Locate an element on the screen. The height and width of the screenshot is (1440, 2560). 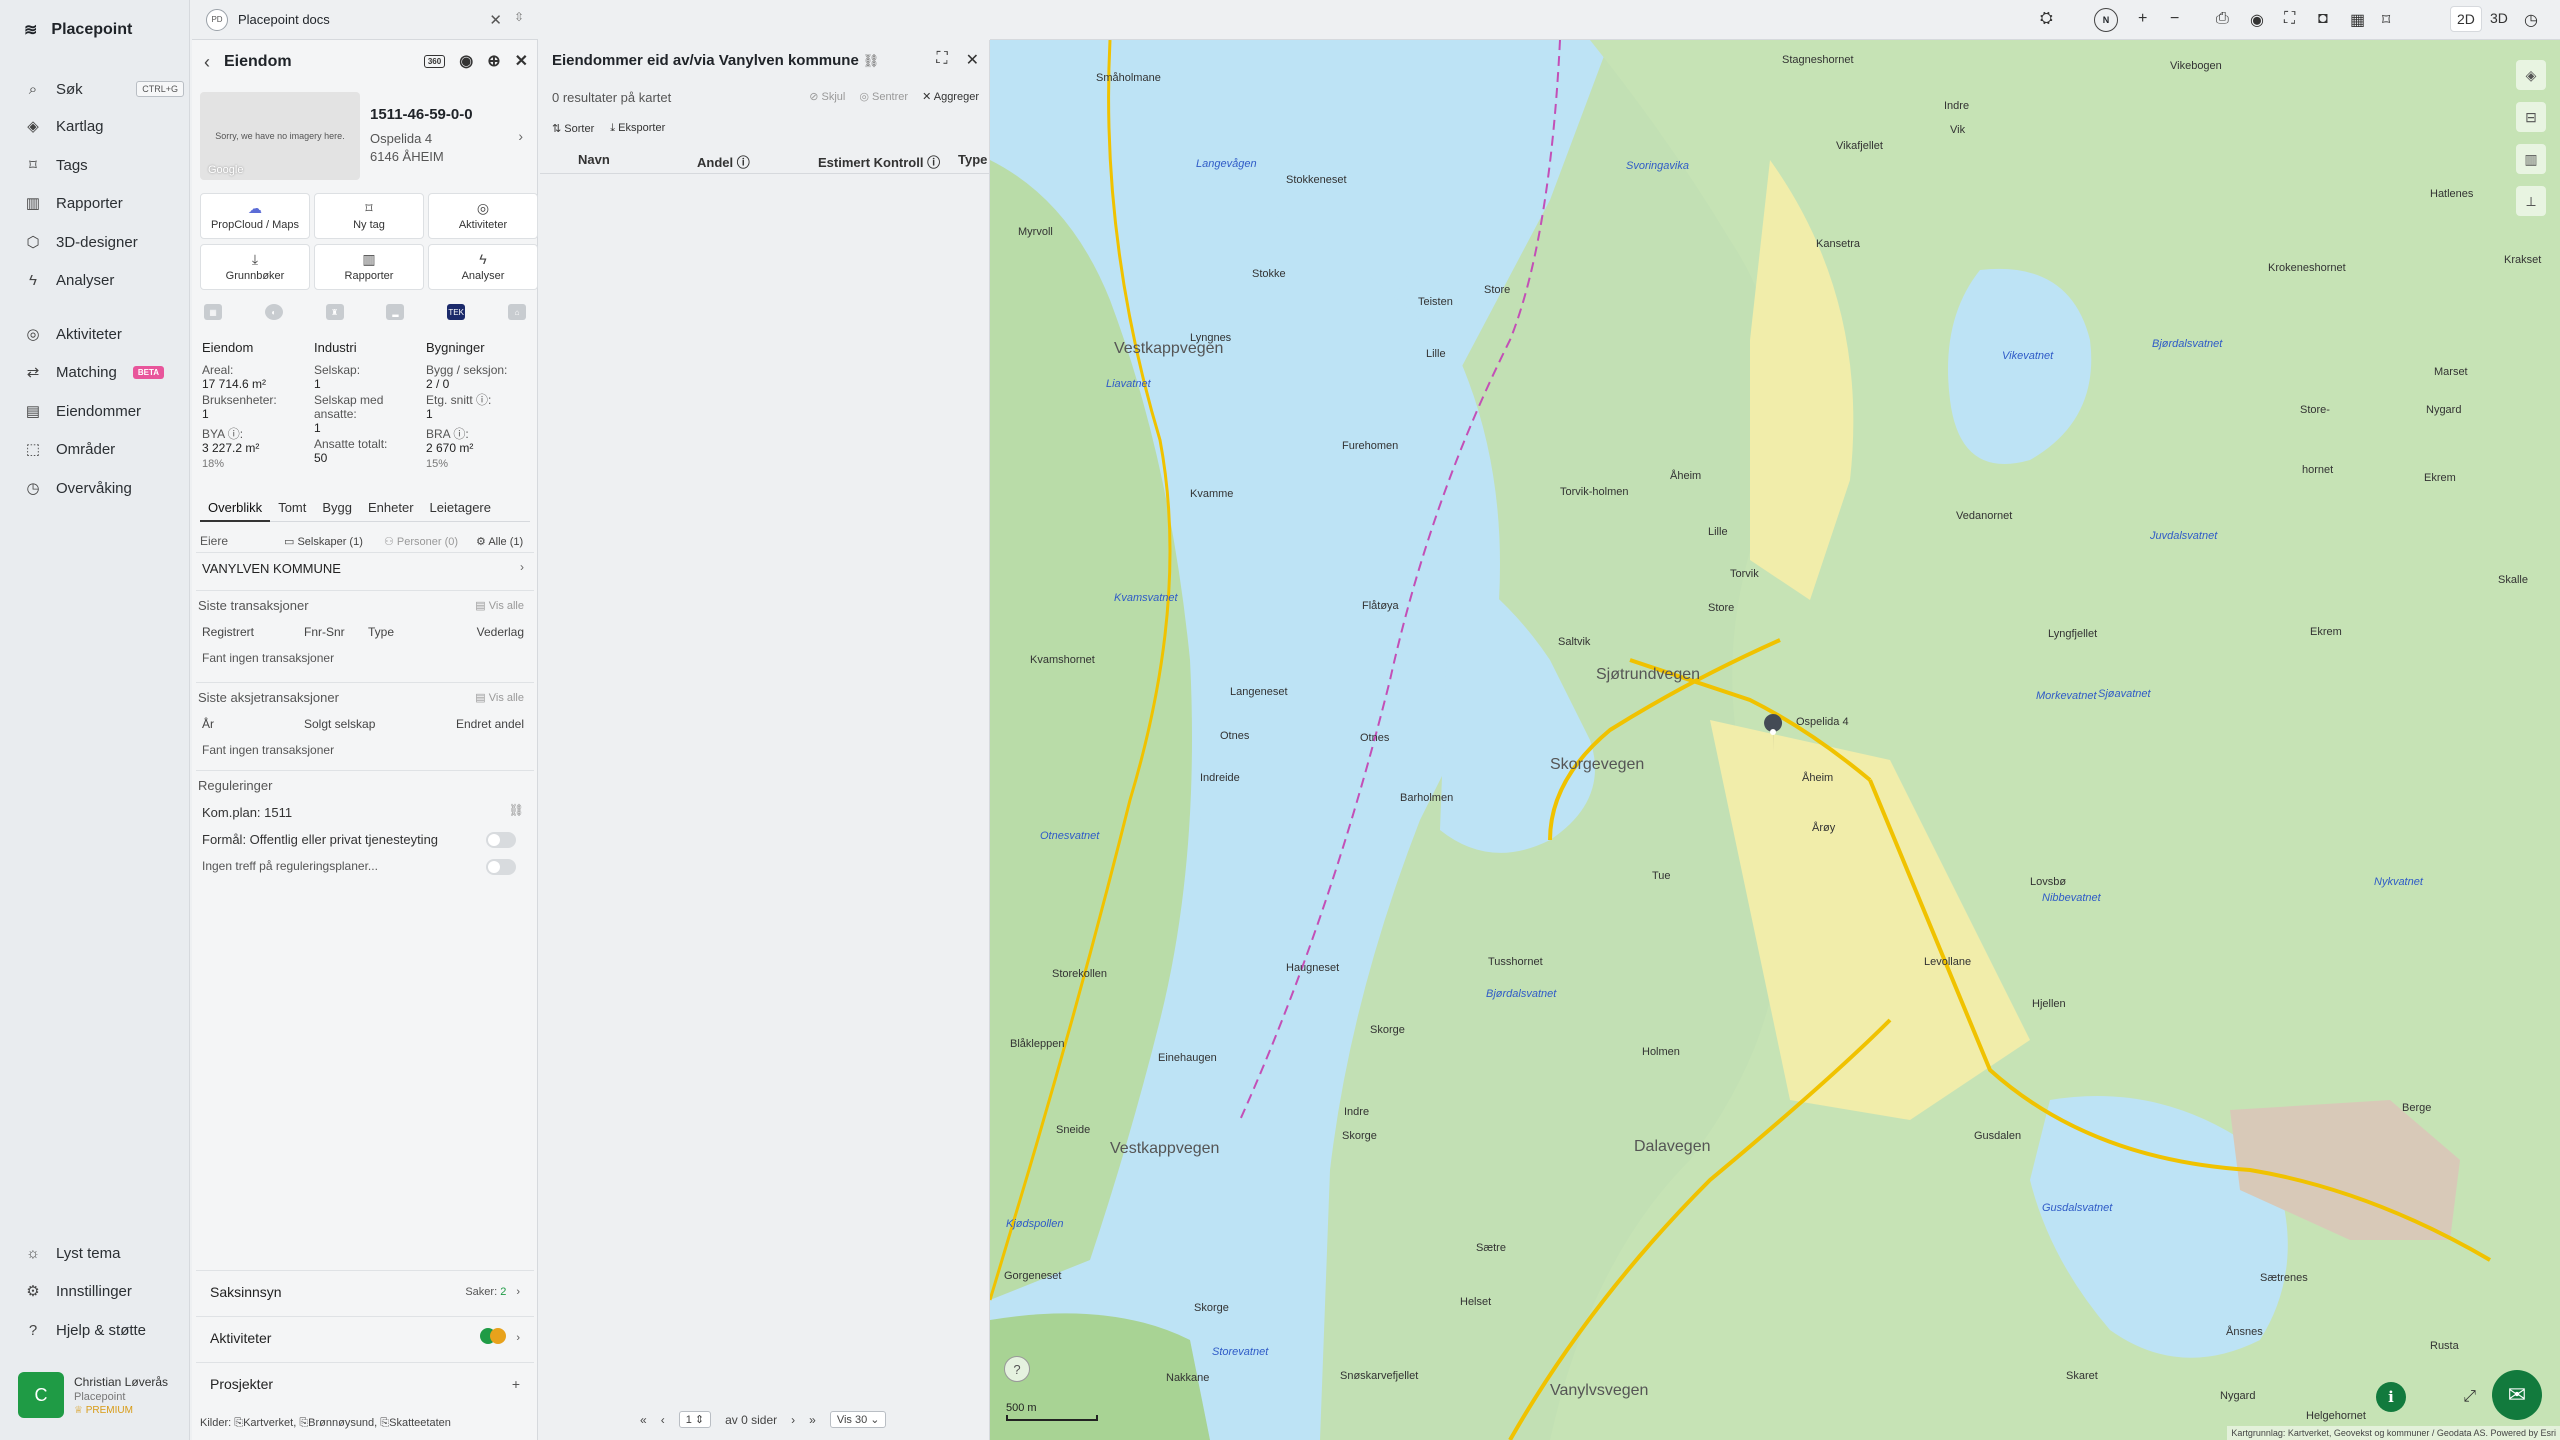
filter-persons: ⚇ Personer (0) is located at coordinates (421, 541).